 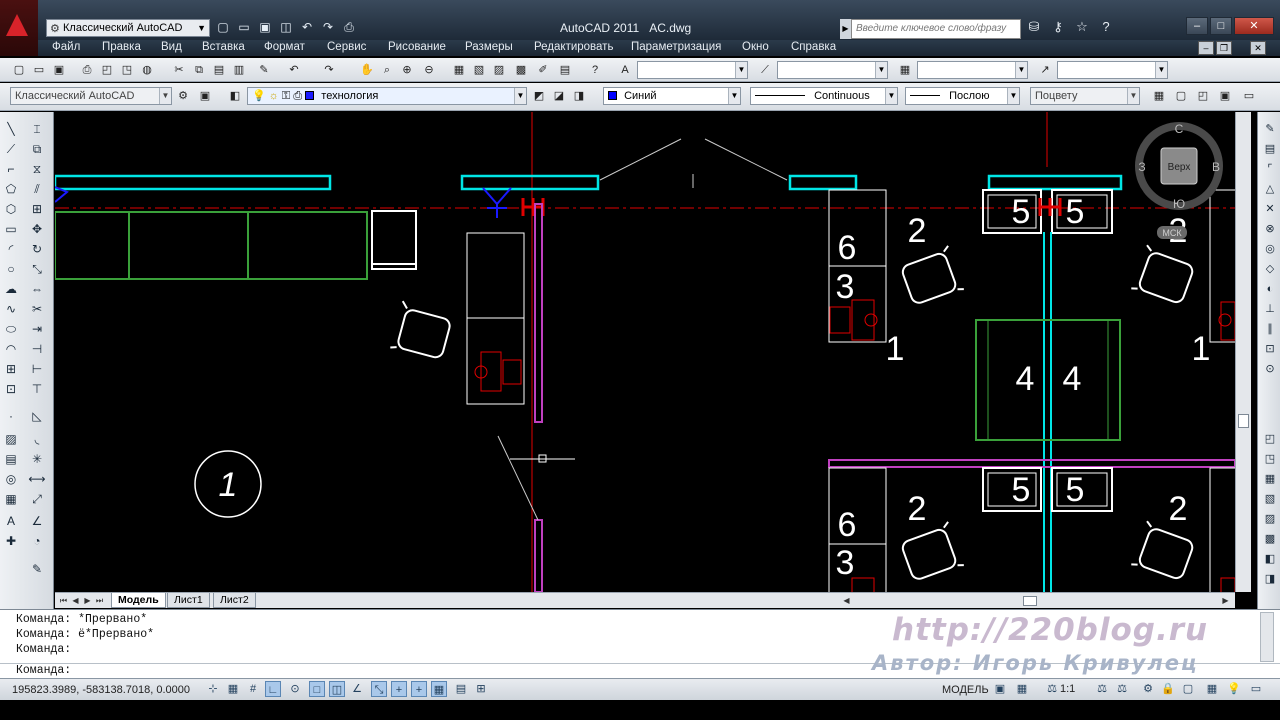 What do you see at coordinates (11, 289) in the screenshot?
I see `revcloud-icon: ☁` at bounding box center [11, 289].